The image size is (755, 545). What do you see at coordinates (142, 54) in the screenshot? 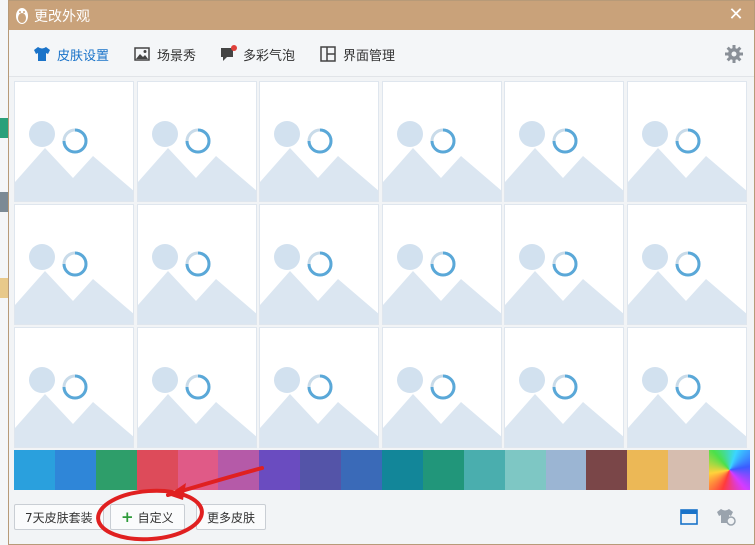
I see `image-icon` at bounding box center [142, 54].